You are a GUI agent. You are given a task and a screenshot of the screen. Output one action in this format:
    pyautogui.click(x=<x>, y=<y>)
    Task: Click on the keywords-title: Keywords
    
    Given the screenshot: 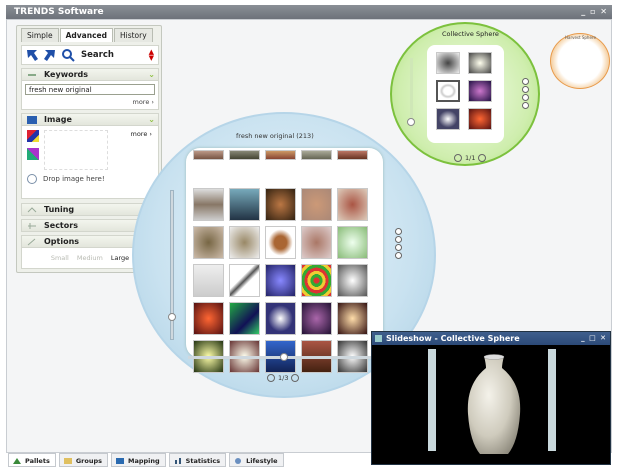 What is the action you would take?
    pyautogui.click(x=66, y=74)
    